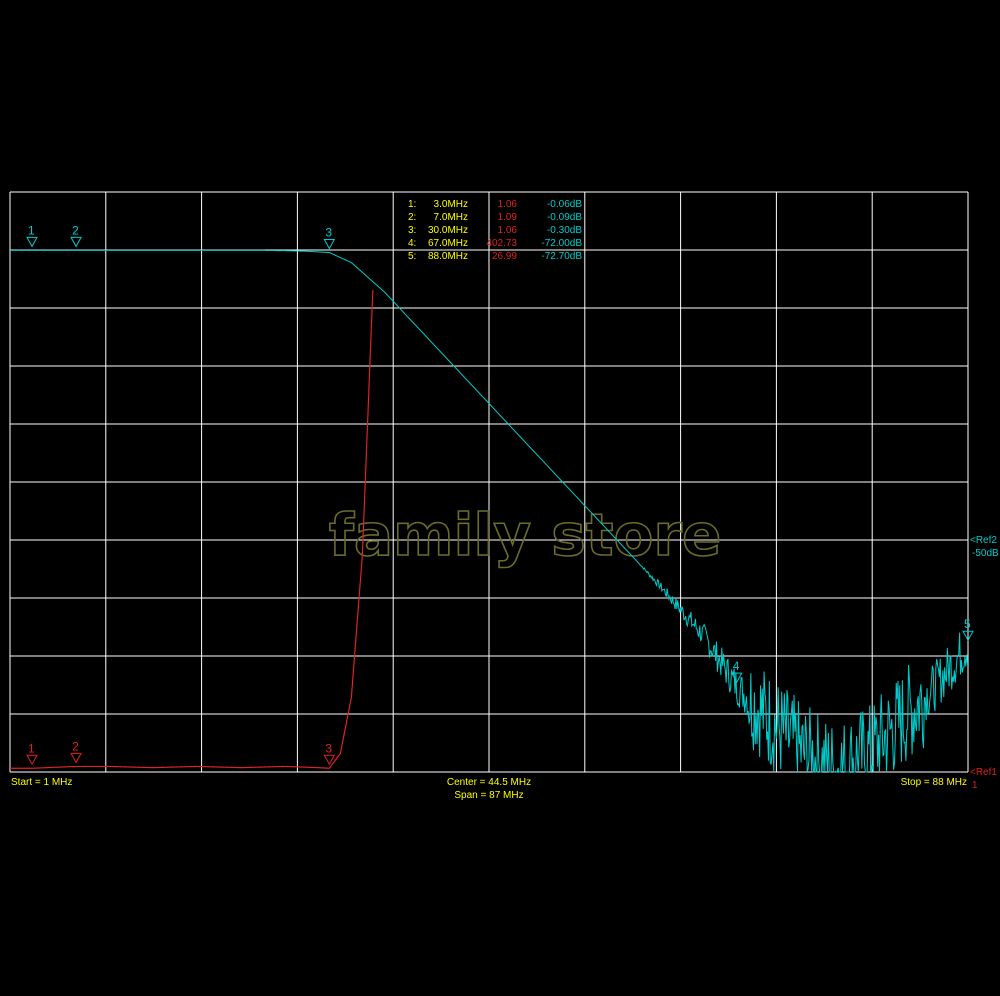  I want to click on ref1-value: 1, so click(975, 785).